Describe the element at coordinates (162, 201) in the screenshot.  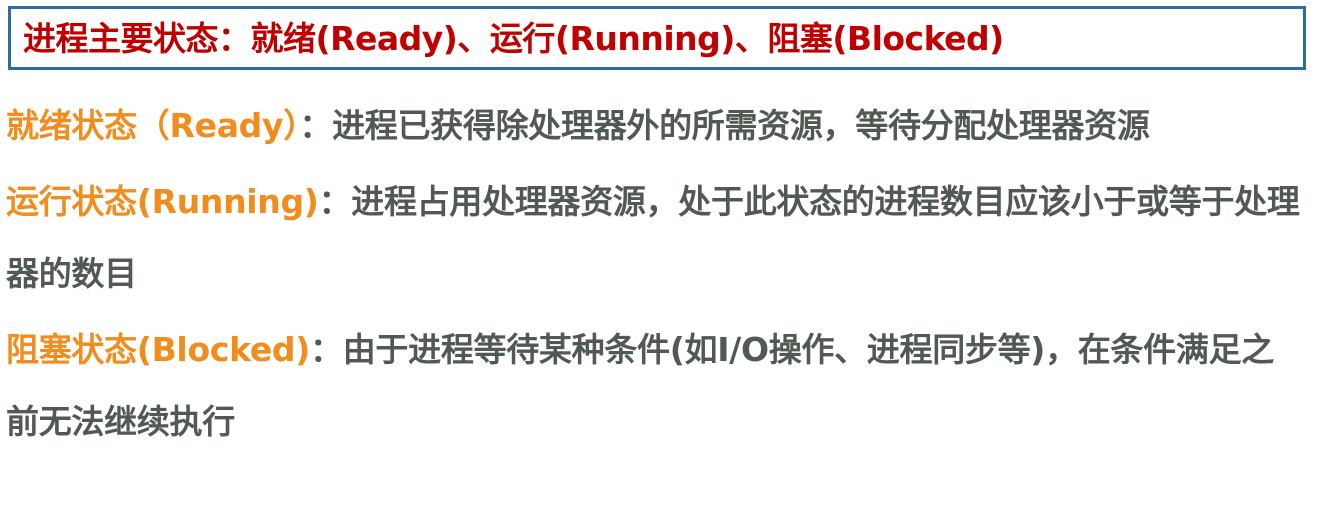
I see `running-state-term: 运行状态(Running)` at that location.